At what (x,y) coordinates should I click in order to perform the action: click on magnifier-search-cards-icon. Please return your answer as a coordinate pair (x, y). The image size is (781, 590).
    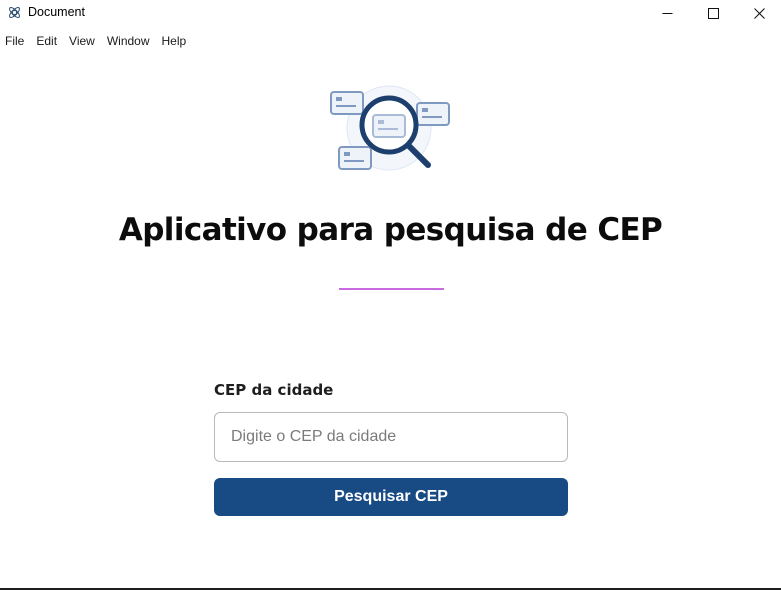
    Looking at the image, I should click on (390, 128).